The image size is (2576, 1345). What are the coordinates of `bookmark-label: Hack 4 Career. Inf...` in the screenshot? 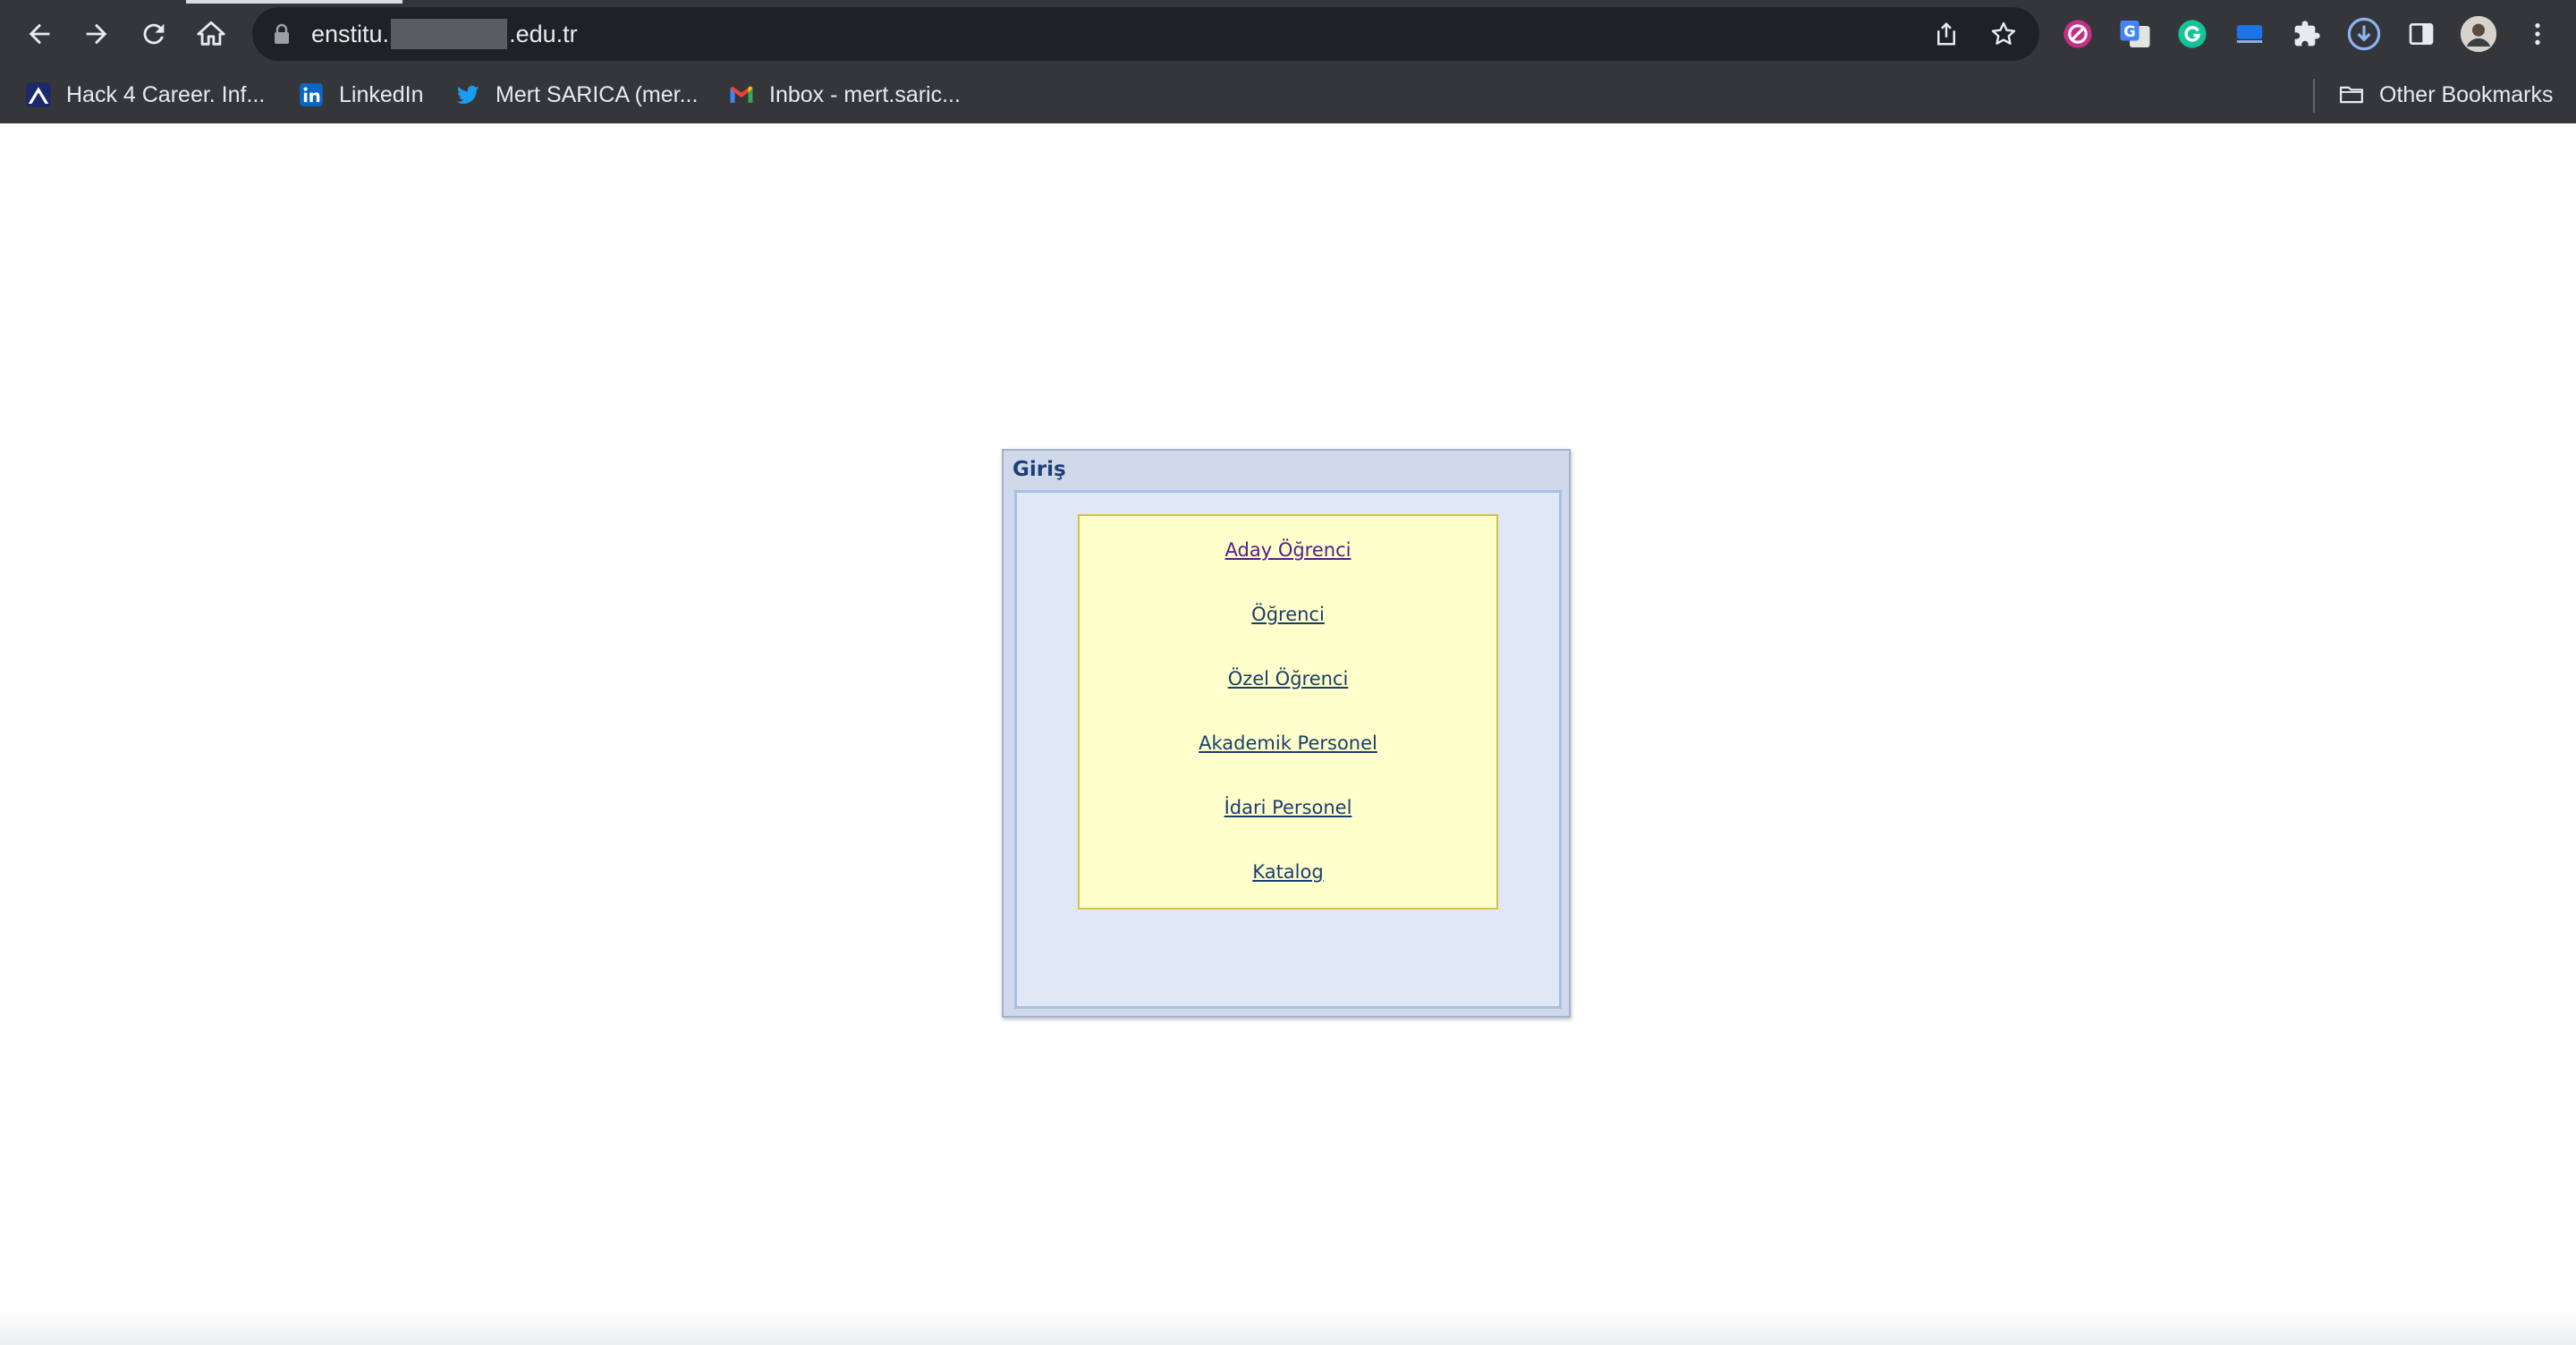 It's located at (166, 94).